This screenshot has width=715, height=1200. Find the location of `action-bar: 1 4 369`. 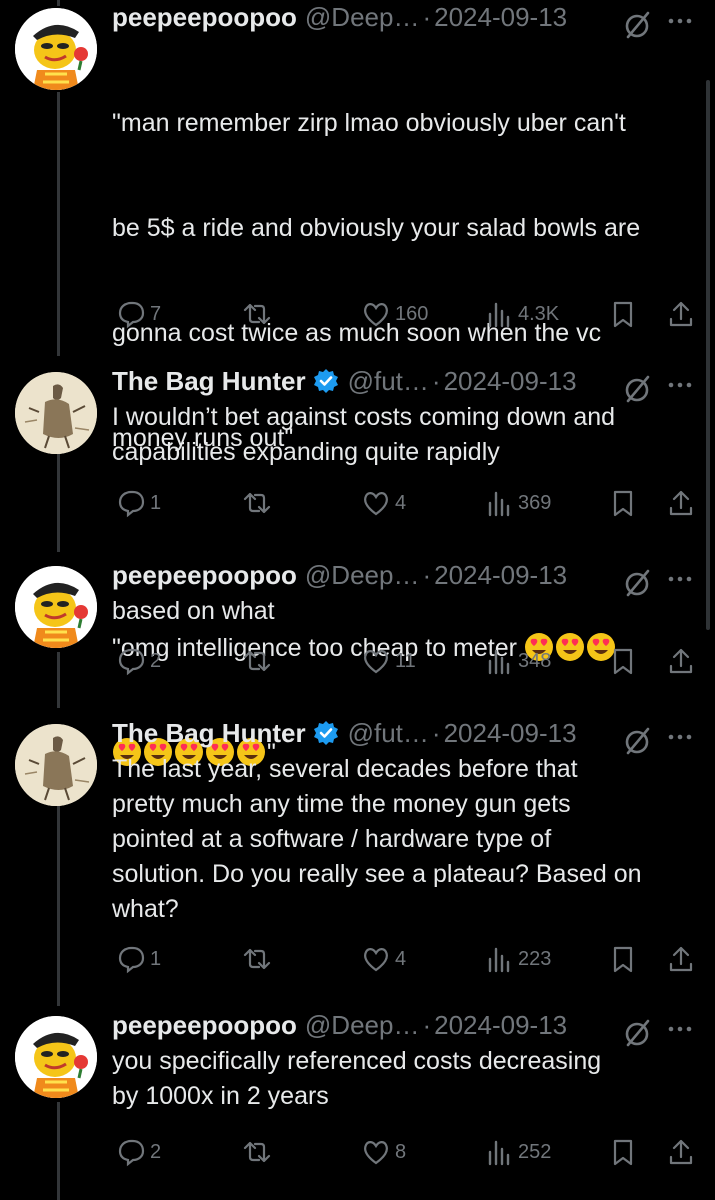

action-bar: 1 4 369 is located at coordinates (357, 503).